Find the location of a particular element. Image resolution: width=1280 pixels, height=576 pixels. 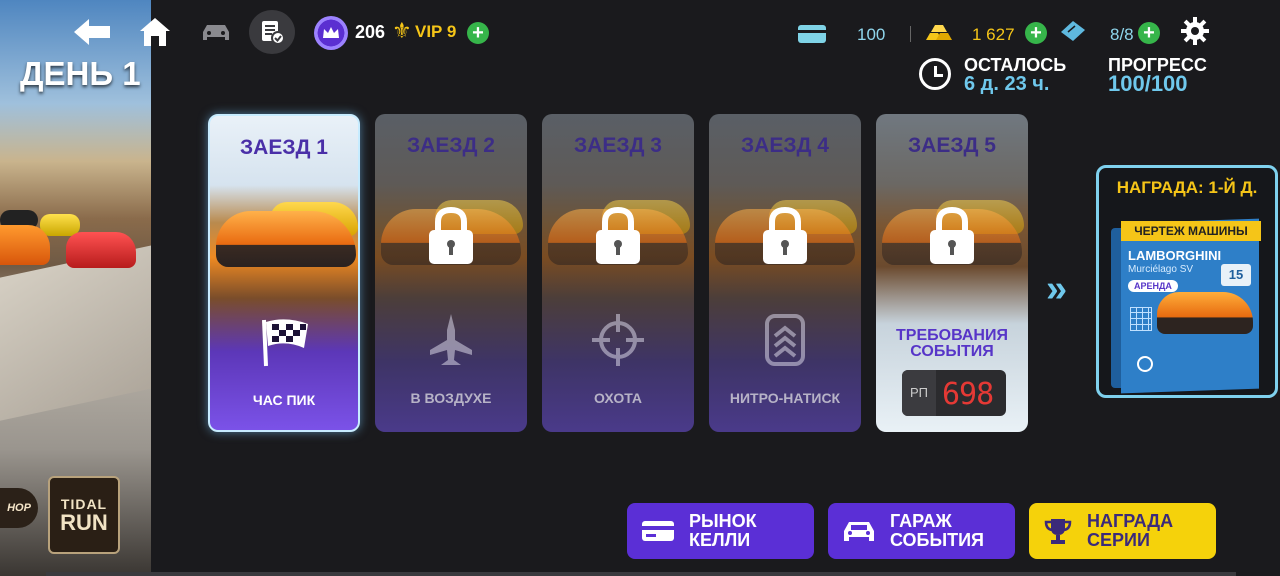

race-number: 4 is located at coordinates (823, 145).